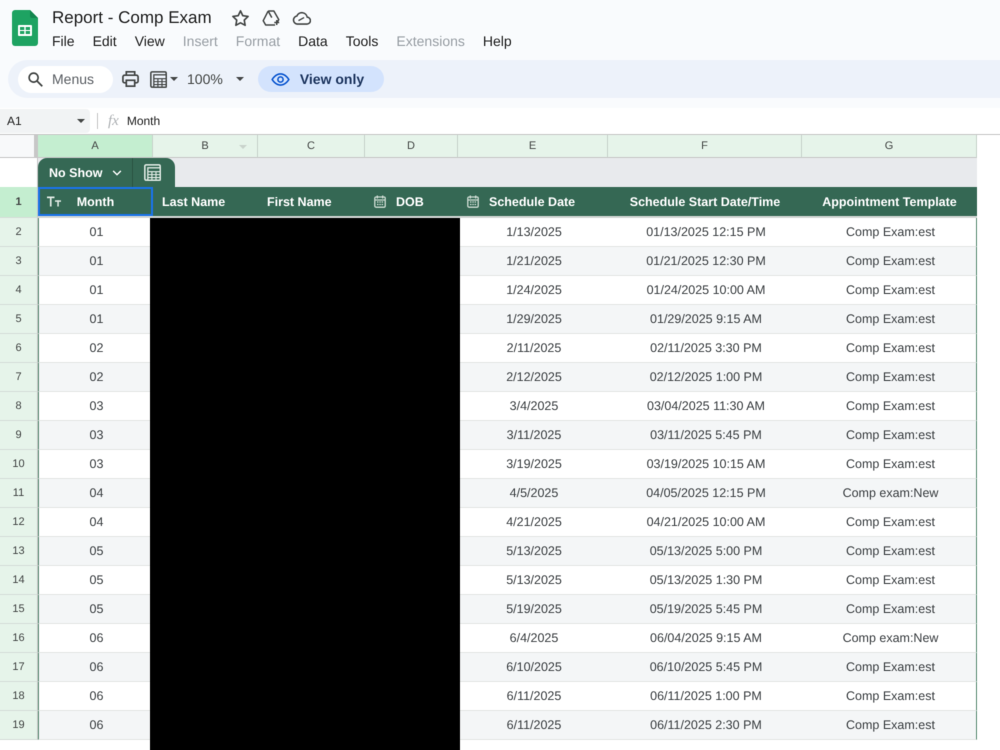 The width and height of the screenshot is (1000, 750). Describe the element at coordinates (19, 319) in the screenshot. I see `row-number: 5` at that location.